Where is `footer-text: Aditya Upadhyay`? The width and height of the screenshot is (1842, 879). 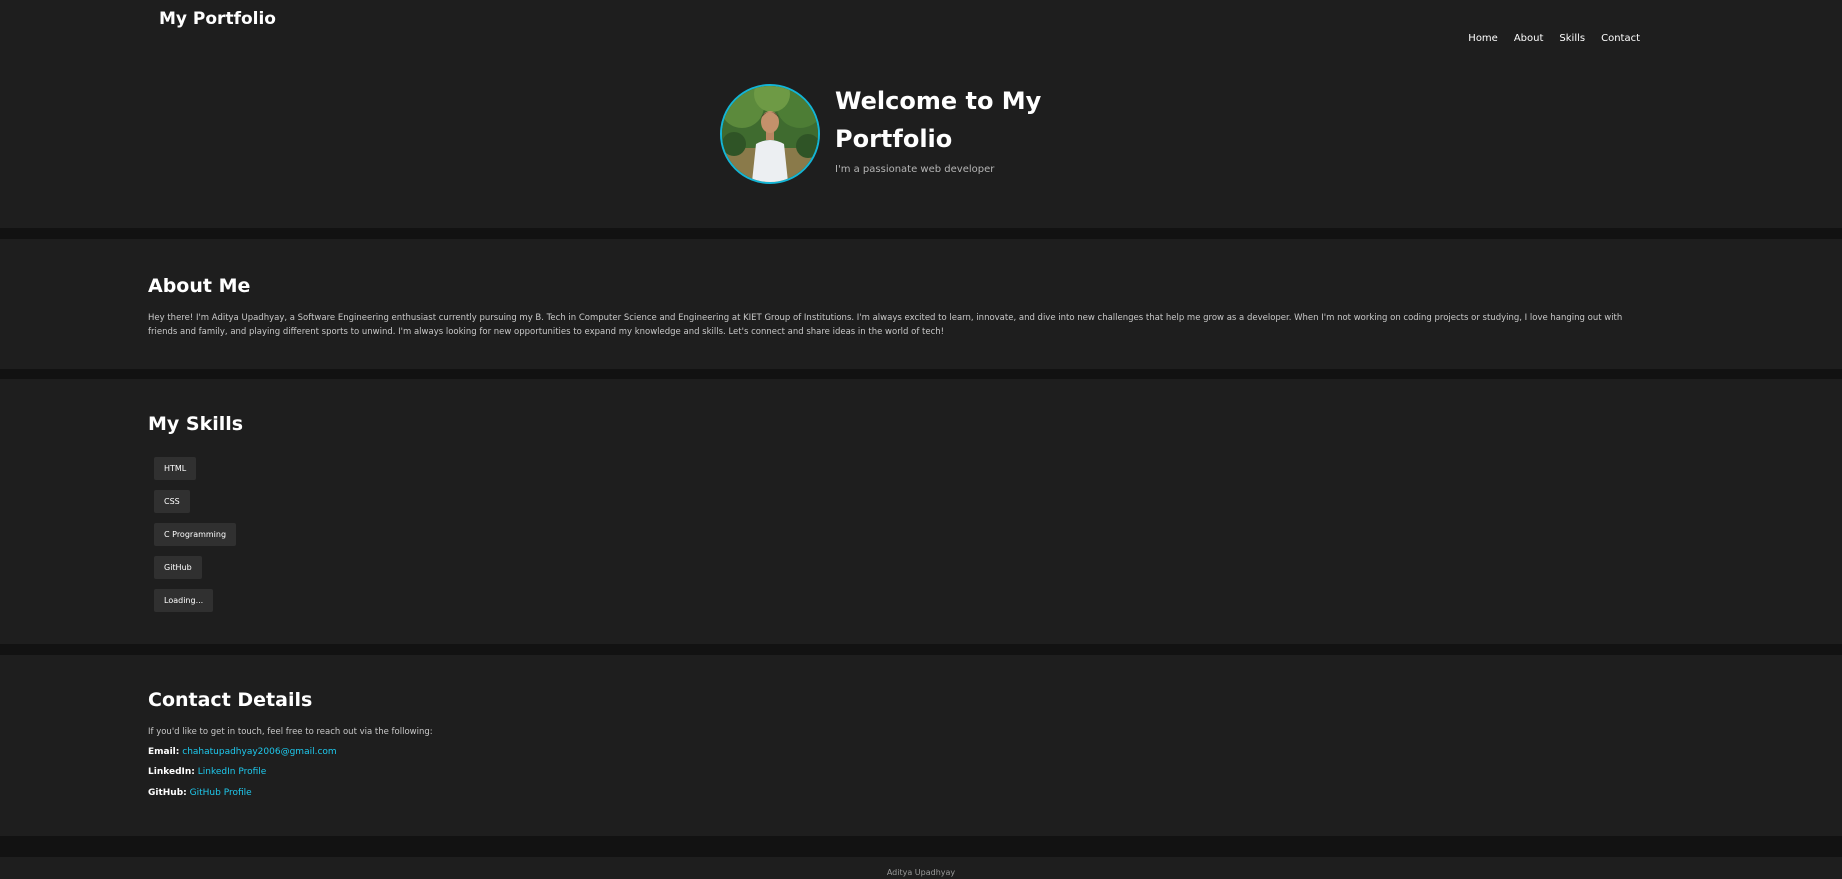
footer-text: Aditya Upadhyay is located at coordinates (921, 872).